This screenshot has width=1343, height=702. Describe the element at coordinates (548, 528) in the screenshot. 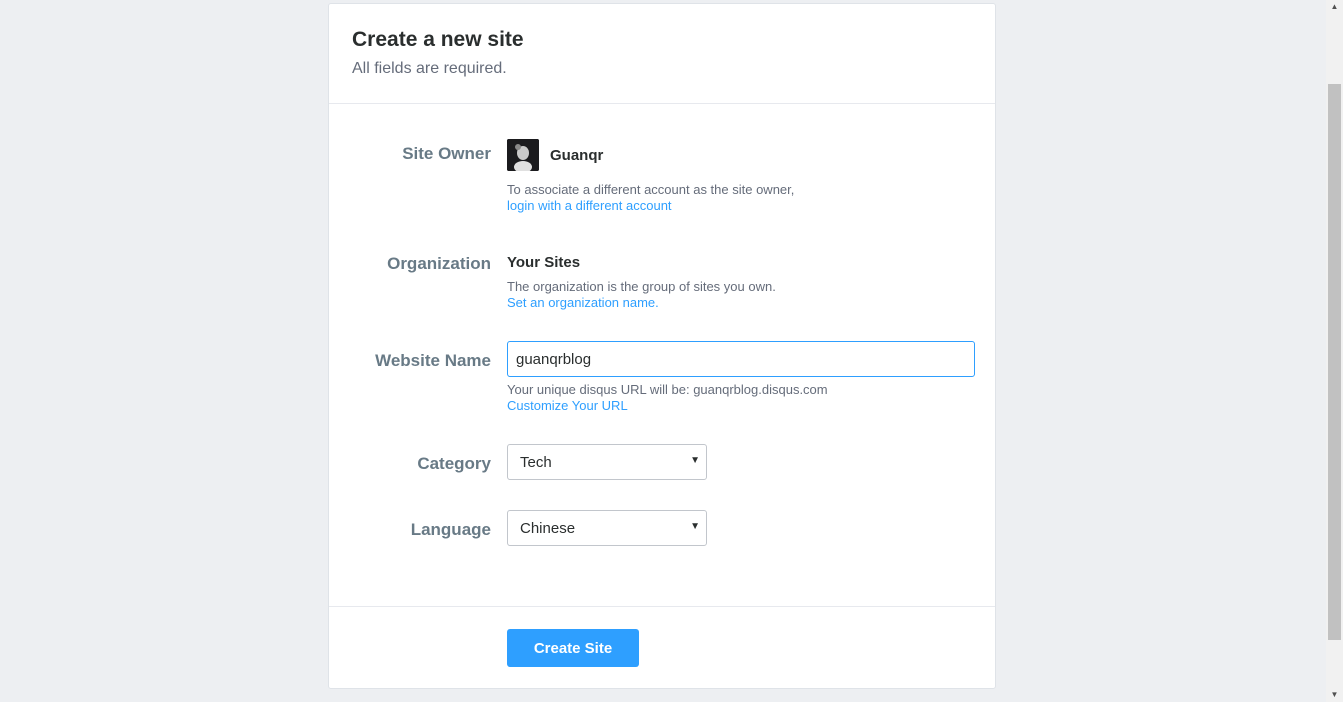

I see `language-selected-value: Chinese` at that location.